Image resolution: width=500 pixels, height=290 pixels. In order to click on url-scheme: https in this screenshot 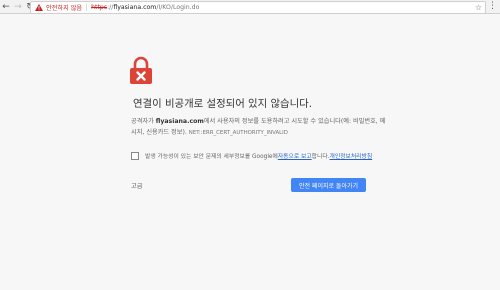, I will do `click(99, 7)`.